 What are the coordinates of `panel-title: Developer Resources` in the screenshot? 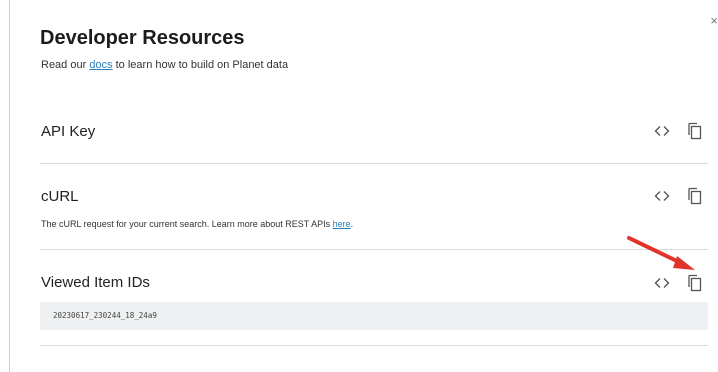 It's located at (142, 38).